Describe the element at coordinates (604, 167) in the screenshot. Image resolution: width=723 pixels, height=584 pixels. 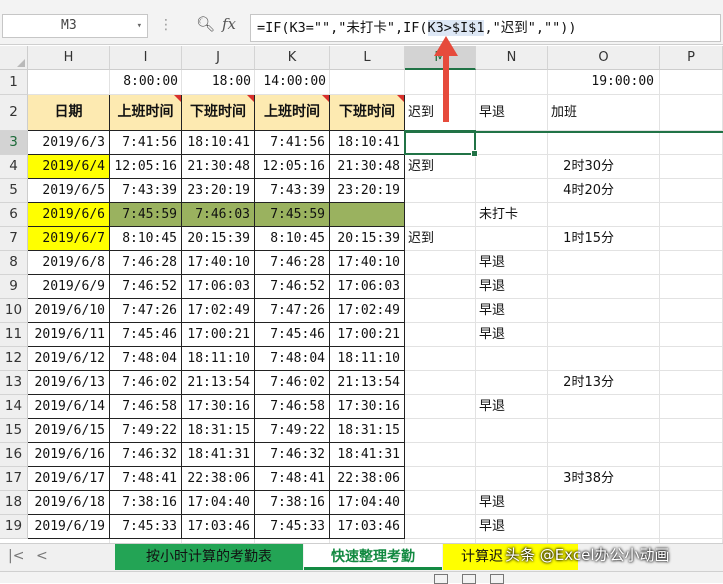
I see `overtime-cell: 2时30分` at that location.